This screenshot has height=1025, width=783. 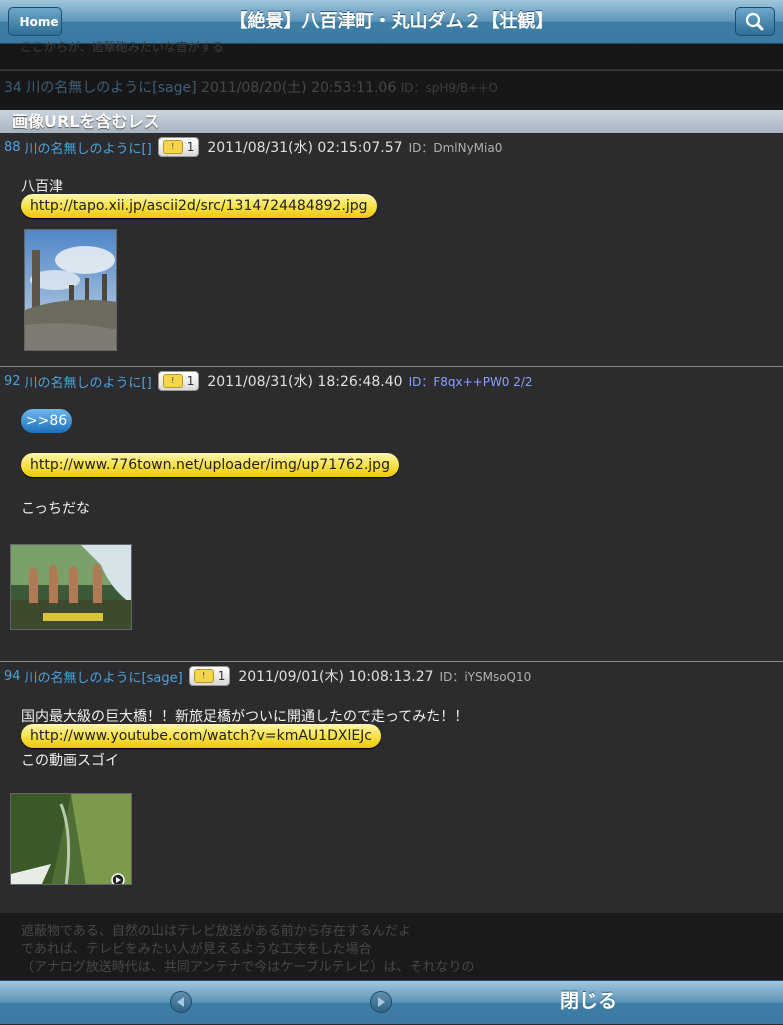 What do you see at coordinates (588, 1003) in the screenshot?
I see `close-button: 閉じる` at bounding box center [588, 1003].